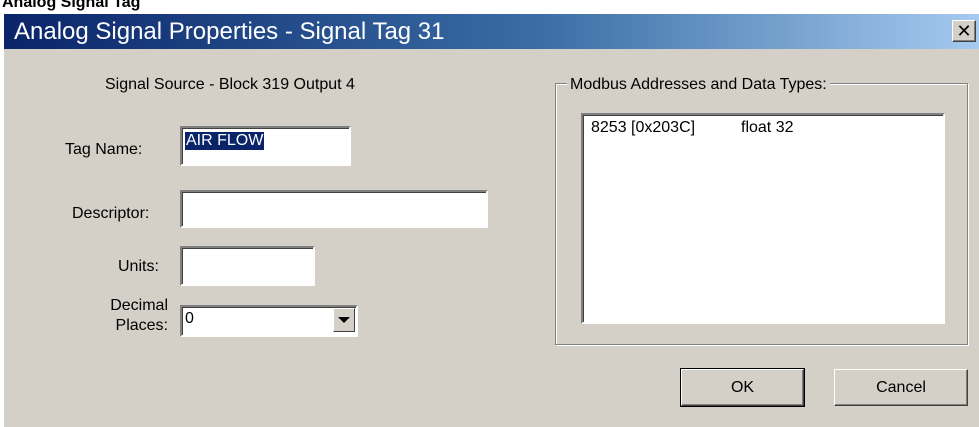  What do you see at coordinates (901, 387) in the screenshot?
I see `cancel-button: Cancel` at bounding box center [901, 387].